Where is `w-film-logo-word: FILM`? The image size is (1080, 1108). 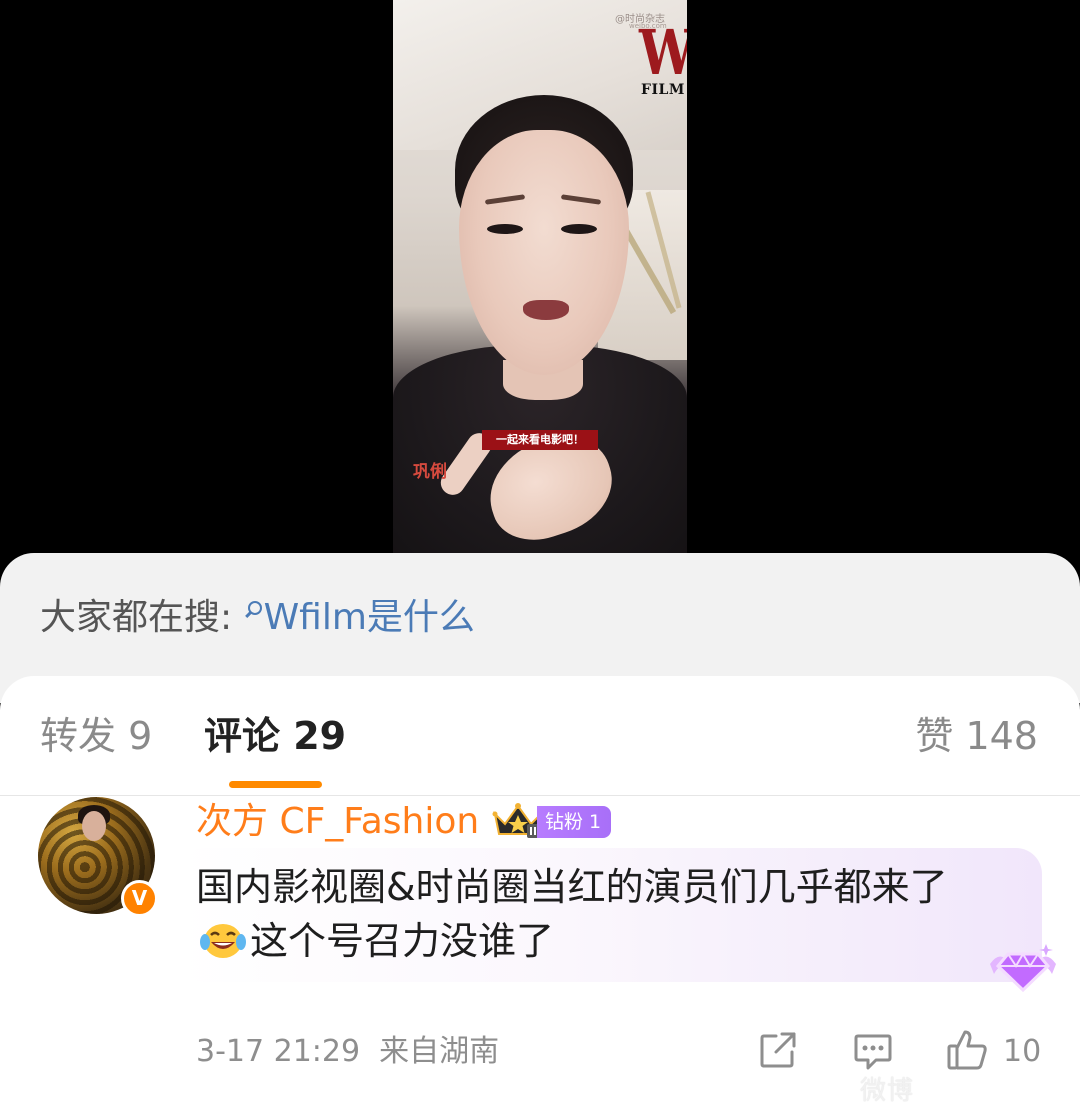
w-film-logo-word: FILM is located at coordinates (663, 90).